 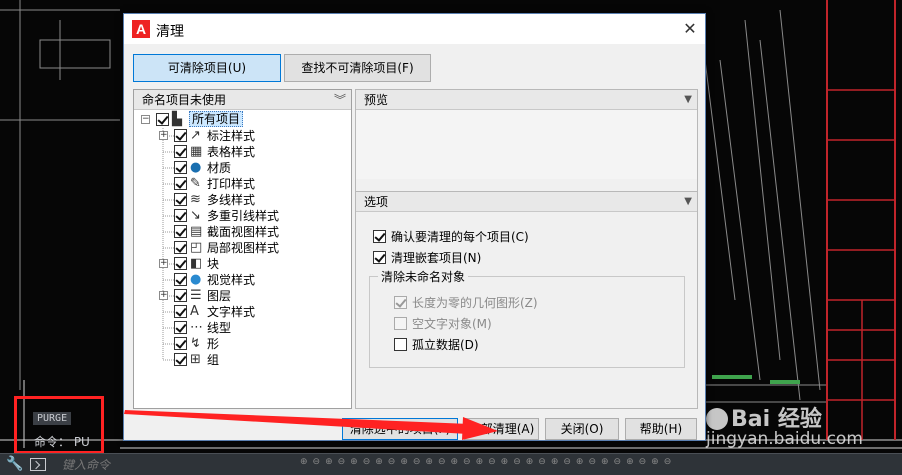 I want to click on tree-item-label: 多线样式, so click(x=231, y=200).